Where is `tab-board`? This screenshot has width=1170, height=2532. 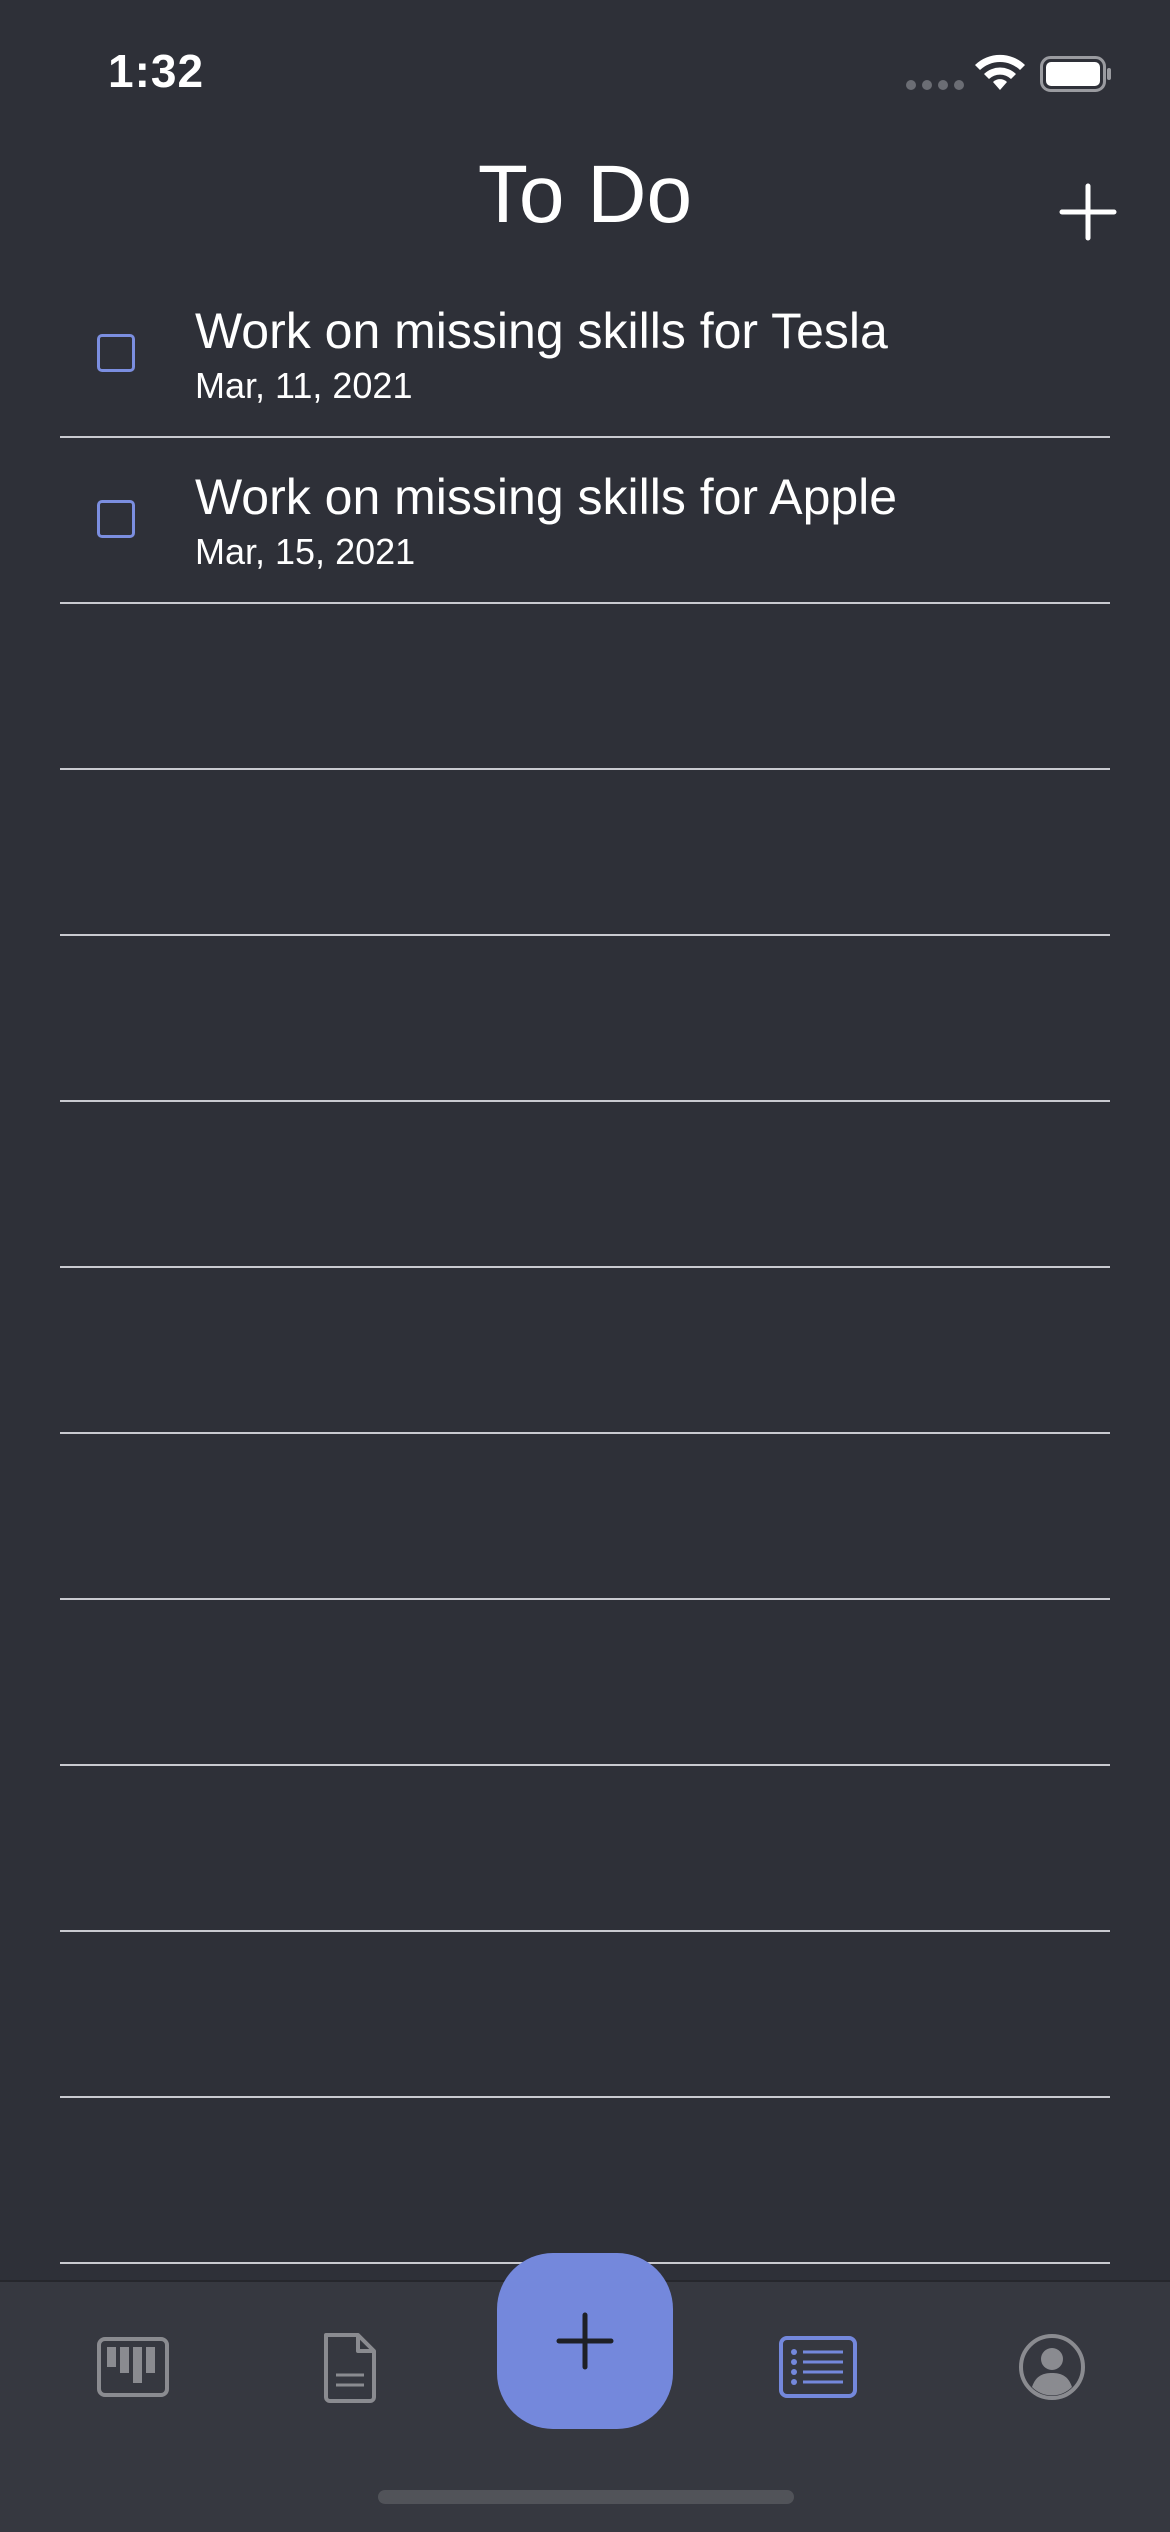 tab-board is located at coordinates (133, 2367).